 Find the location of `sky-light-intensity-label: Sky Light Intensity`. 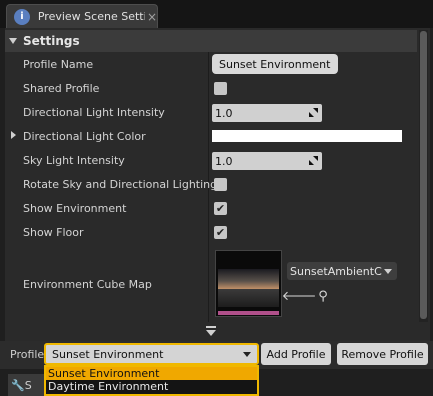

sky-light-intensity-label: Sky Light Intensity is located at coordinates (74, 160).